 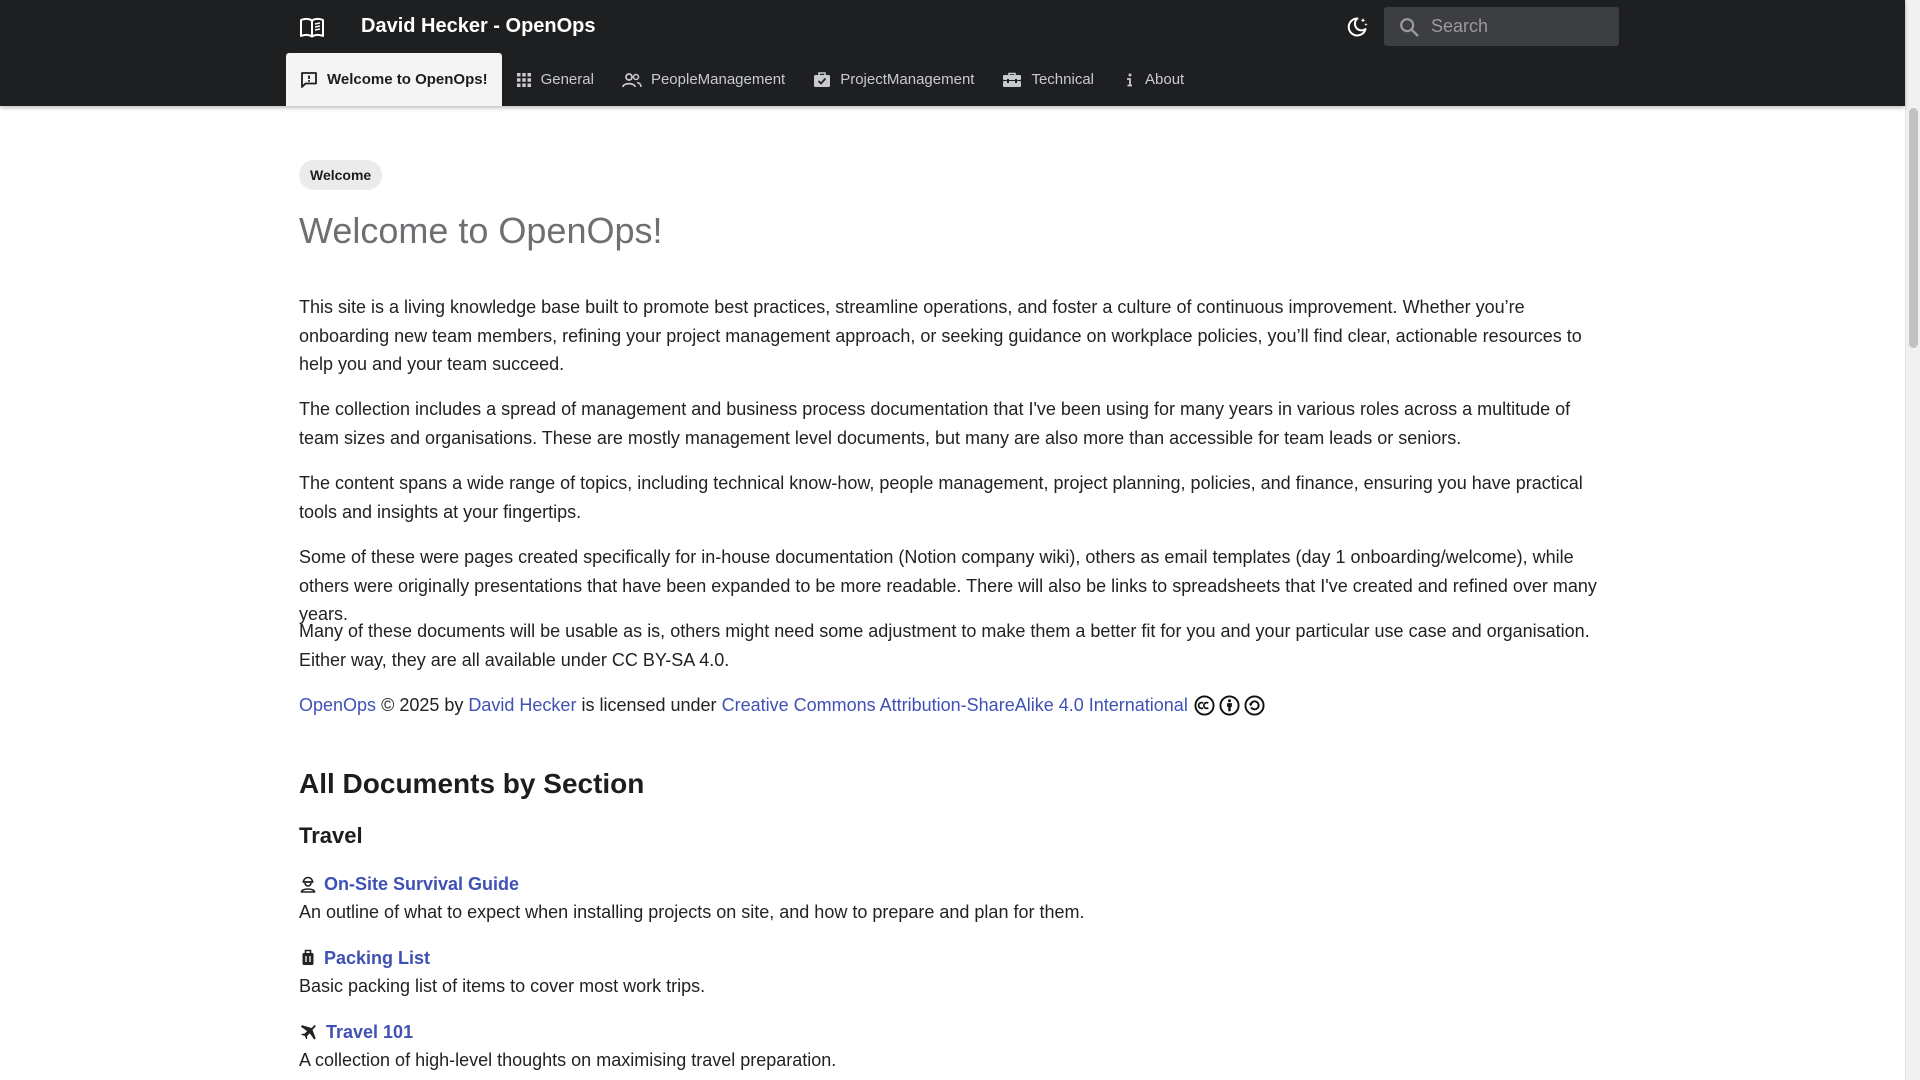 What do you see at coordinates (718, 79) in the screenshot?
I see `tab-label: PeopleManagement` at bounding box center [718, 79].